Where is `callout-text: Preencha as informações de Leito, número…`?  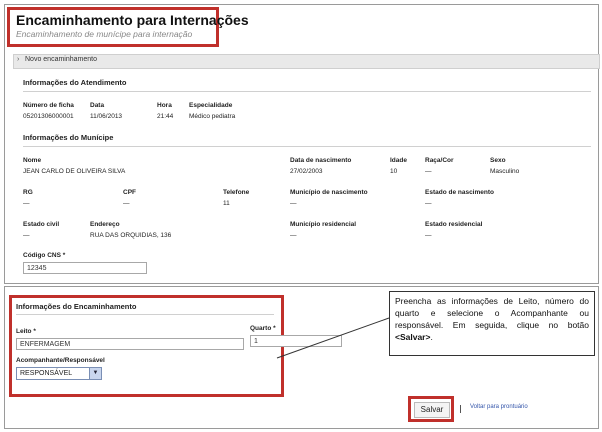 callout-text: Preencha as informações de Leito, número… is located at coordinates (492, 313).